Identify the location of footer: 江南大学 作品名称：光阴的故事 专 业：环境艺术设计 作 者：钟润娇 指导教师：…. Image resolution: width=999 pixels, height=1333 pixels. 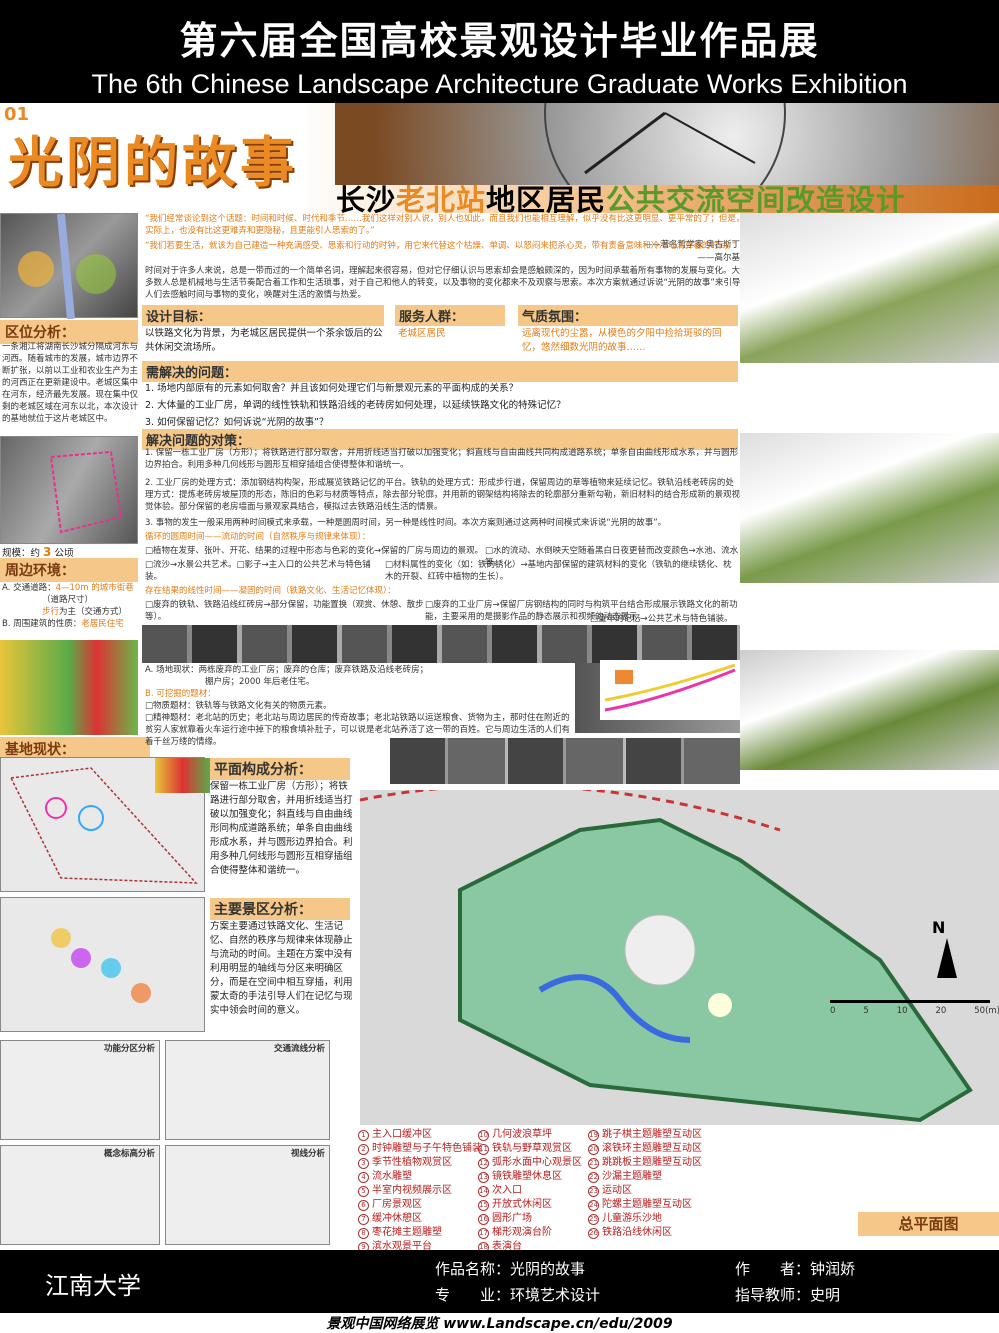
(499, 1281).